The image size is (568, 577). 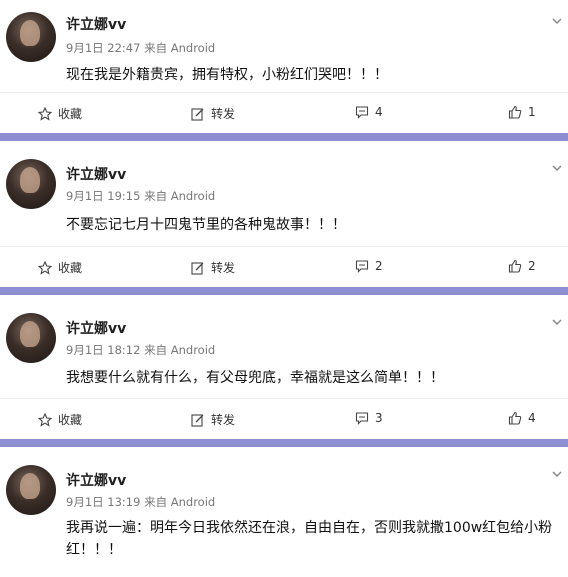 What do you see at coordinates (532, 112) in the screenshot?
I see `like-count: 1` at bounding box center [532, 112].